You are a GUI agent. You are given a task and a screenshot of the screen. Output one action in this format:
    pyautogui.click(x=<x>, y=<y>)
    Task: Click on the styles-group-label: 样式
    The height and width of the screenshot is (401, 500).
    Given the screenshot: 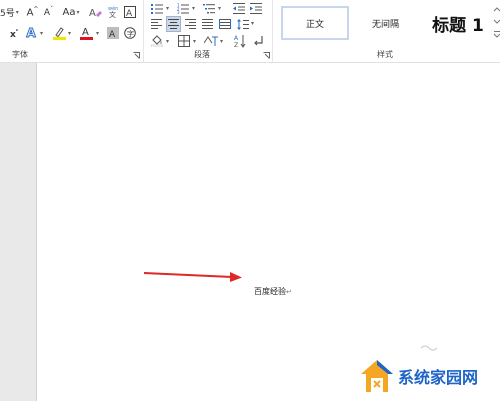 What is the action you would take?
    pyautogui.click(x=385, y=54)
    